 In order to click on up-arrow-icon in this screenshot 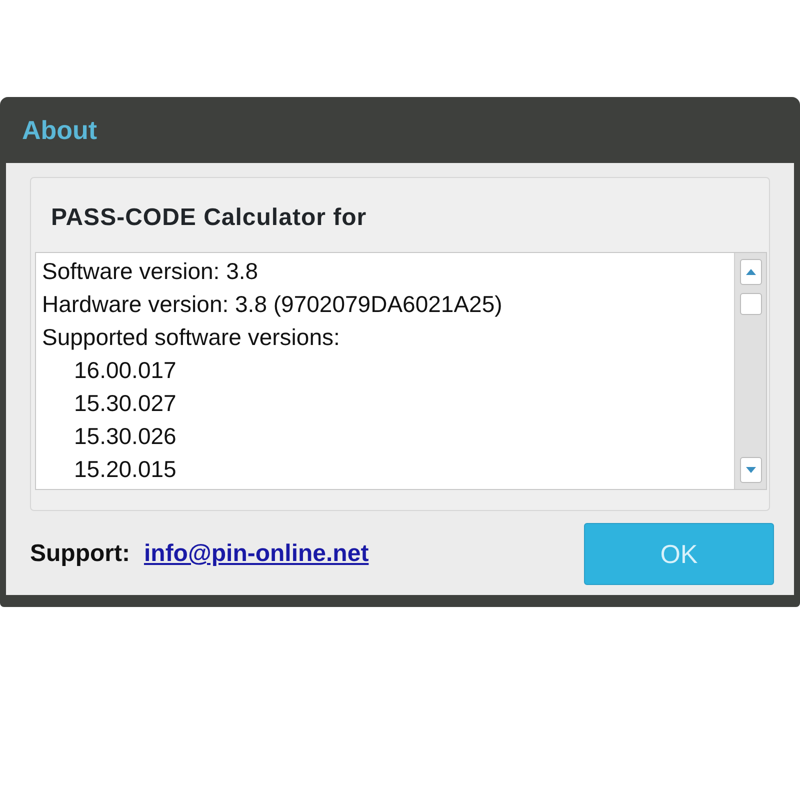, I will do `click(751, 272)`.